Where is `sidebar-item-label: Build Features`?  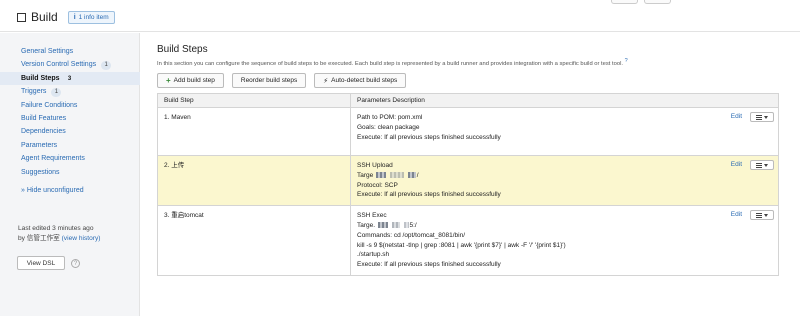 sidebar-item-label: Build Features is located at coordinates (44, 118).